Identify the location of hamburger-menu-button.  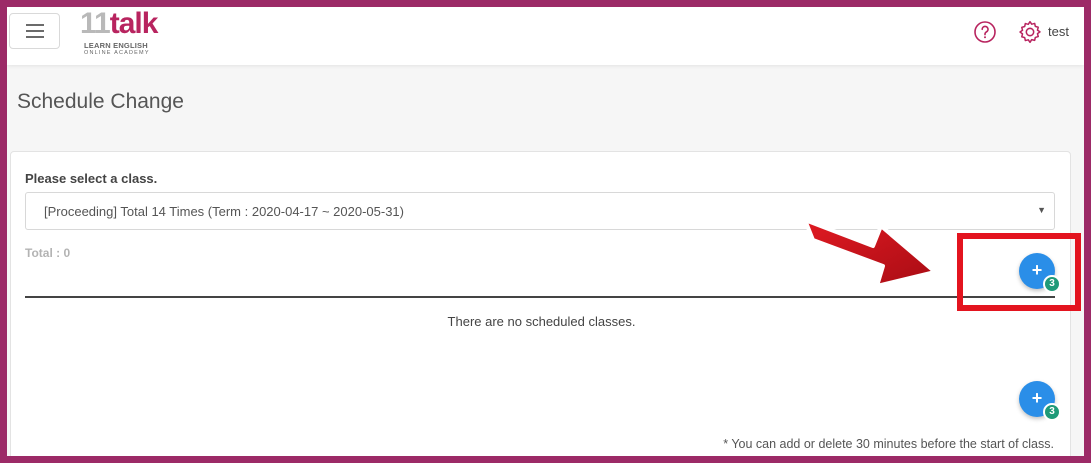
(34, 31).